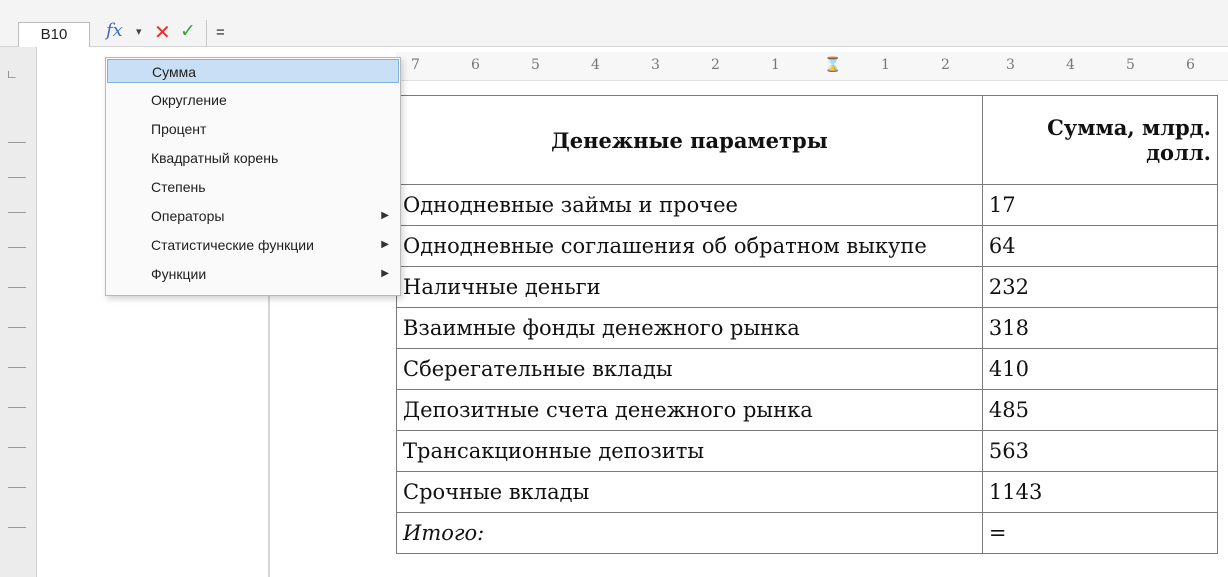 The width and height of the screenshot is (1228, 577). What do you see at coordinates (174, 72) in the screenshot?
I see `menu-item-label: Сумма` at bounding box center [174, 72].